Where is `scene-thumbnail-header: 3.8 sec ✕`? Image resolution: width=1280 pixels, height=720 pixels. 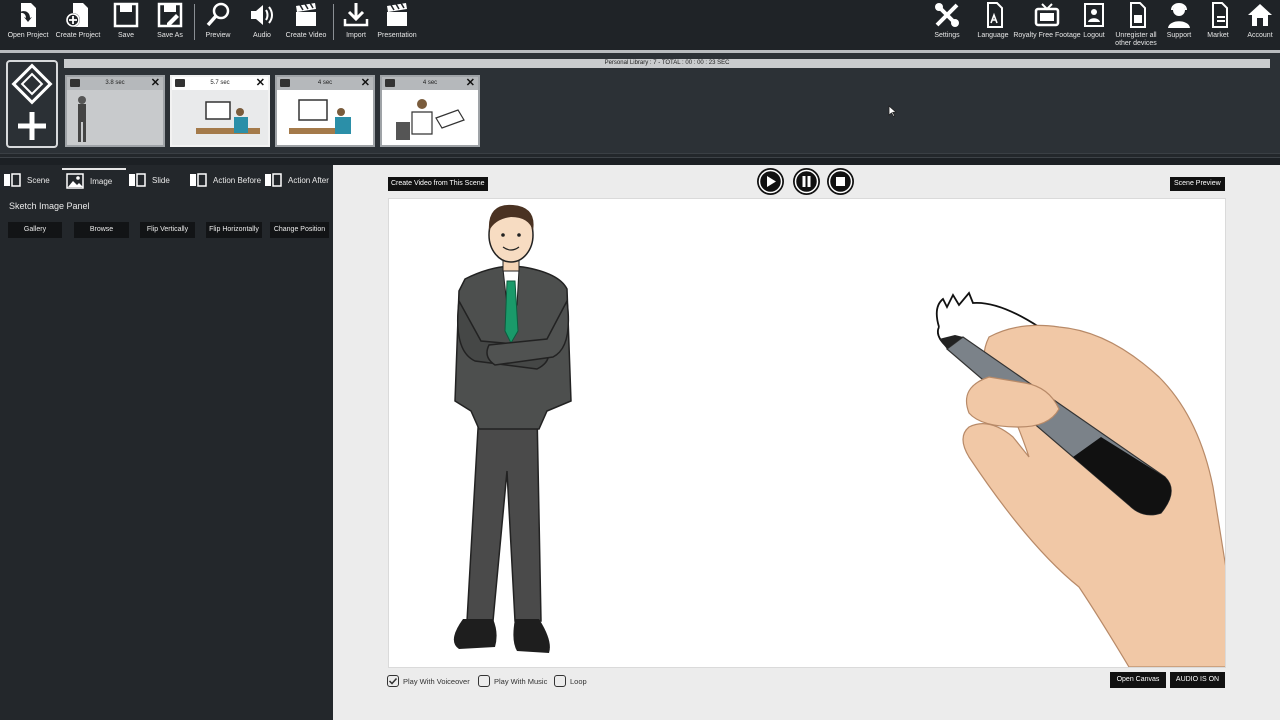
scene-thumbnail-header: 3.8 sec ✕ is located at coordinates (115, 83).